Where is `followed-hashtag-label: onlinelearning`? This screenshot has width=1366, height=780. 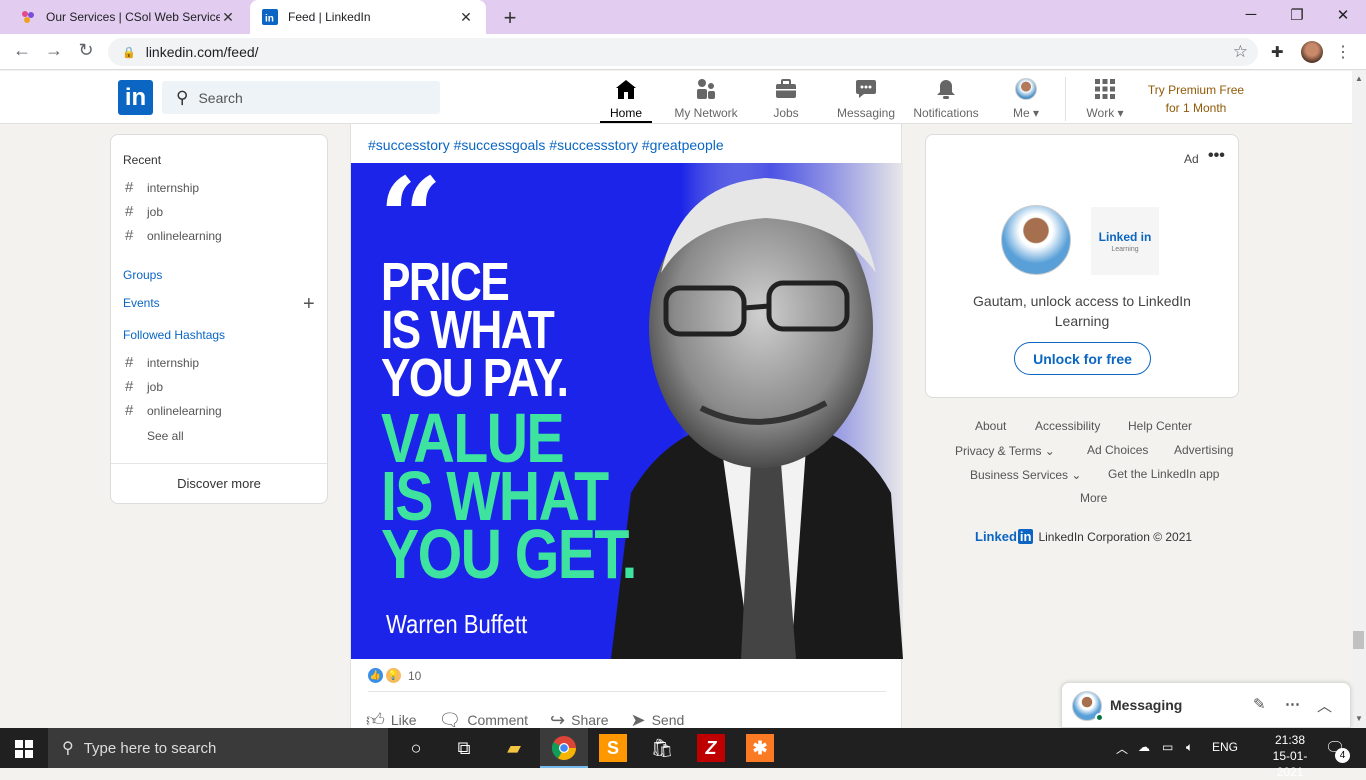 followed-hashtag-label: onlinelearning is located at coordinates (184, 410).